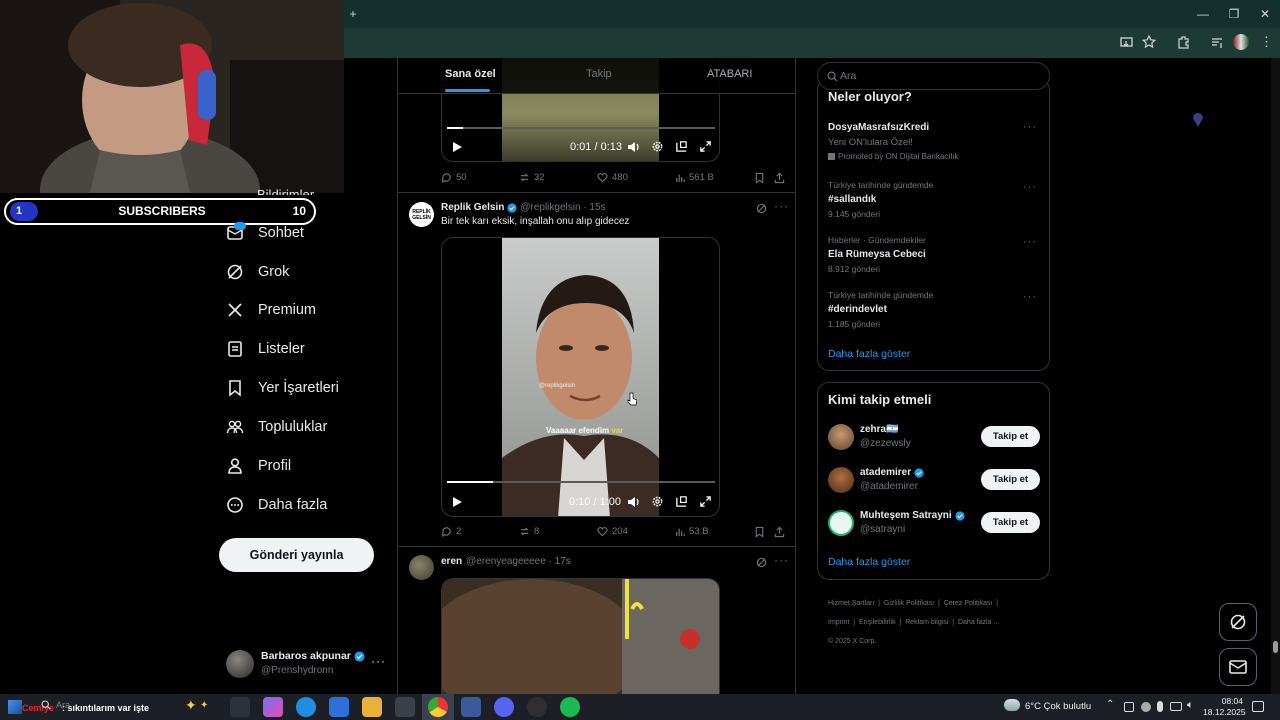 The width and height of the screenshot is (1280, 720). Describe the element at coordinates (240, 707) in the screenshot. I see `task-view-icon` at that location.